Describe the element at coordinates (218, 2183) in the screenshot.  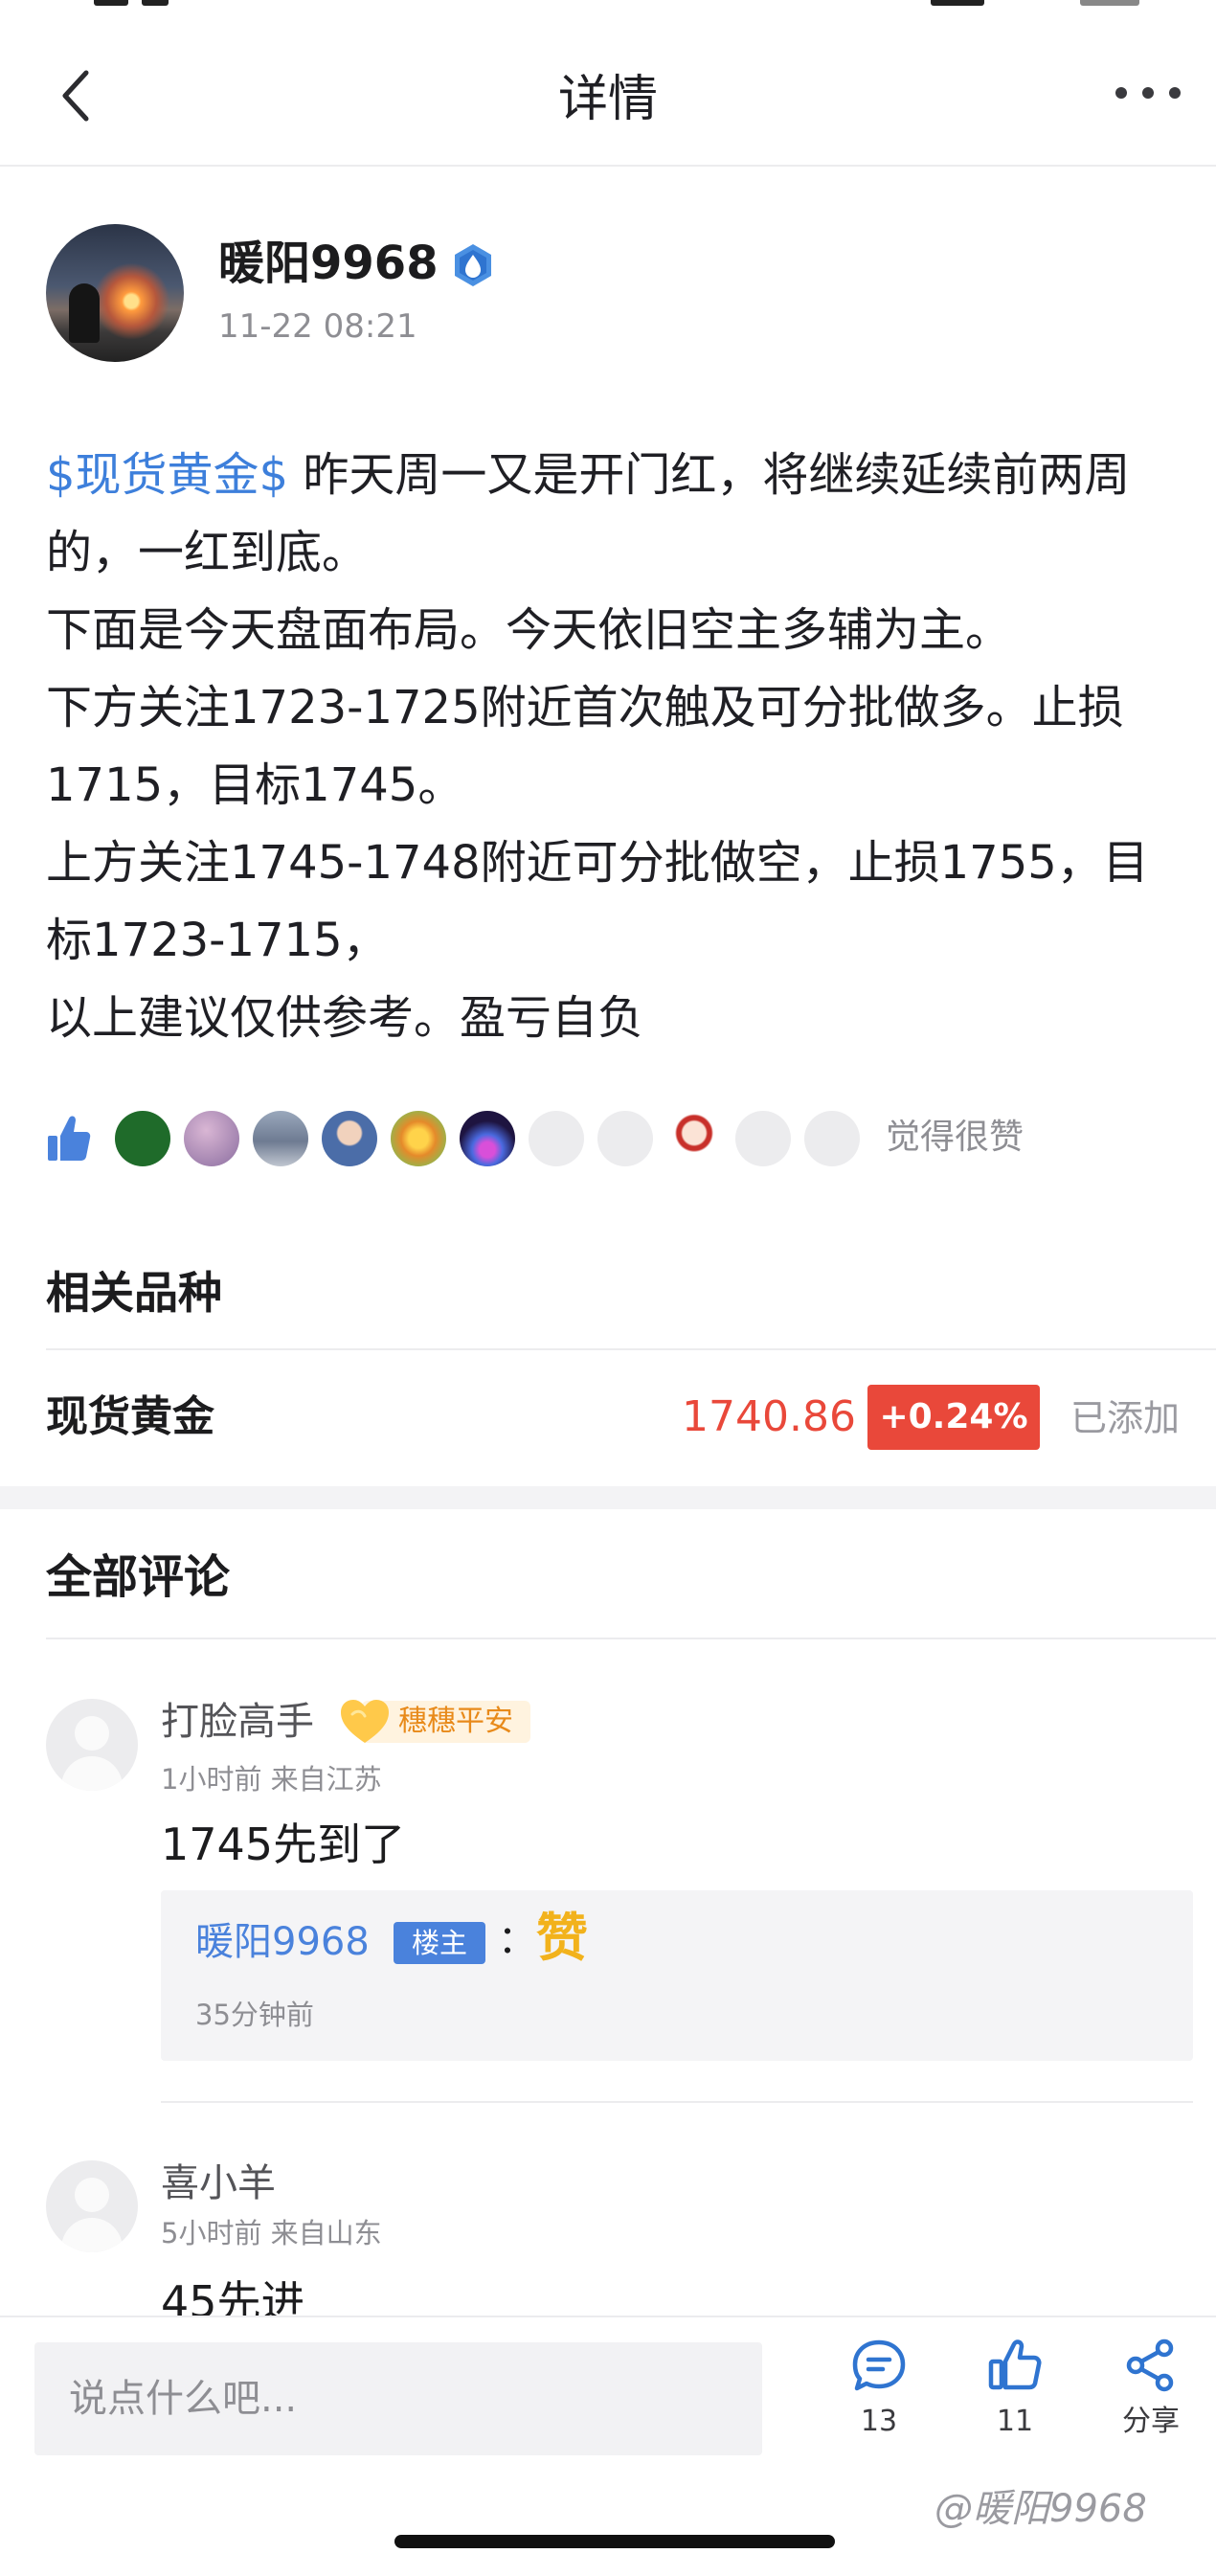
I see `commenter-name: 喜小羊` at that location.